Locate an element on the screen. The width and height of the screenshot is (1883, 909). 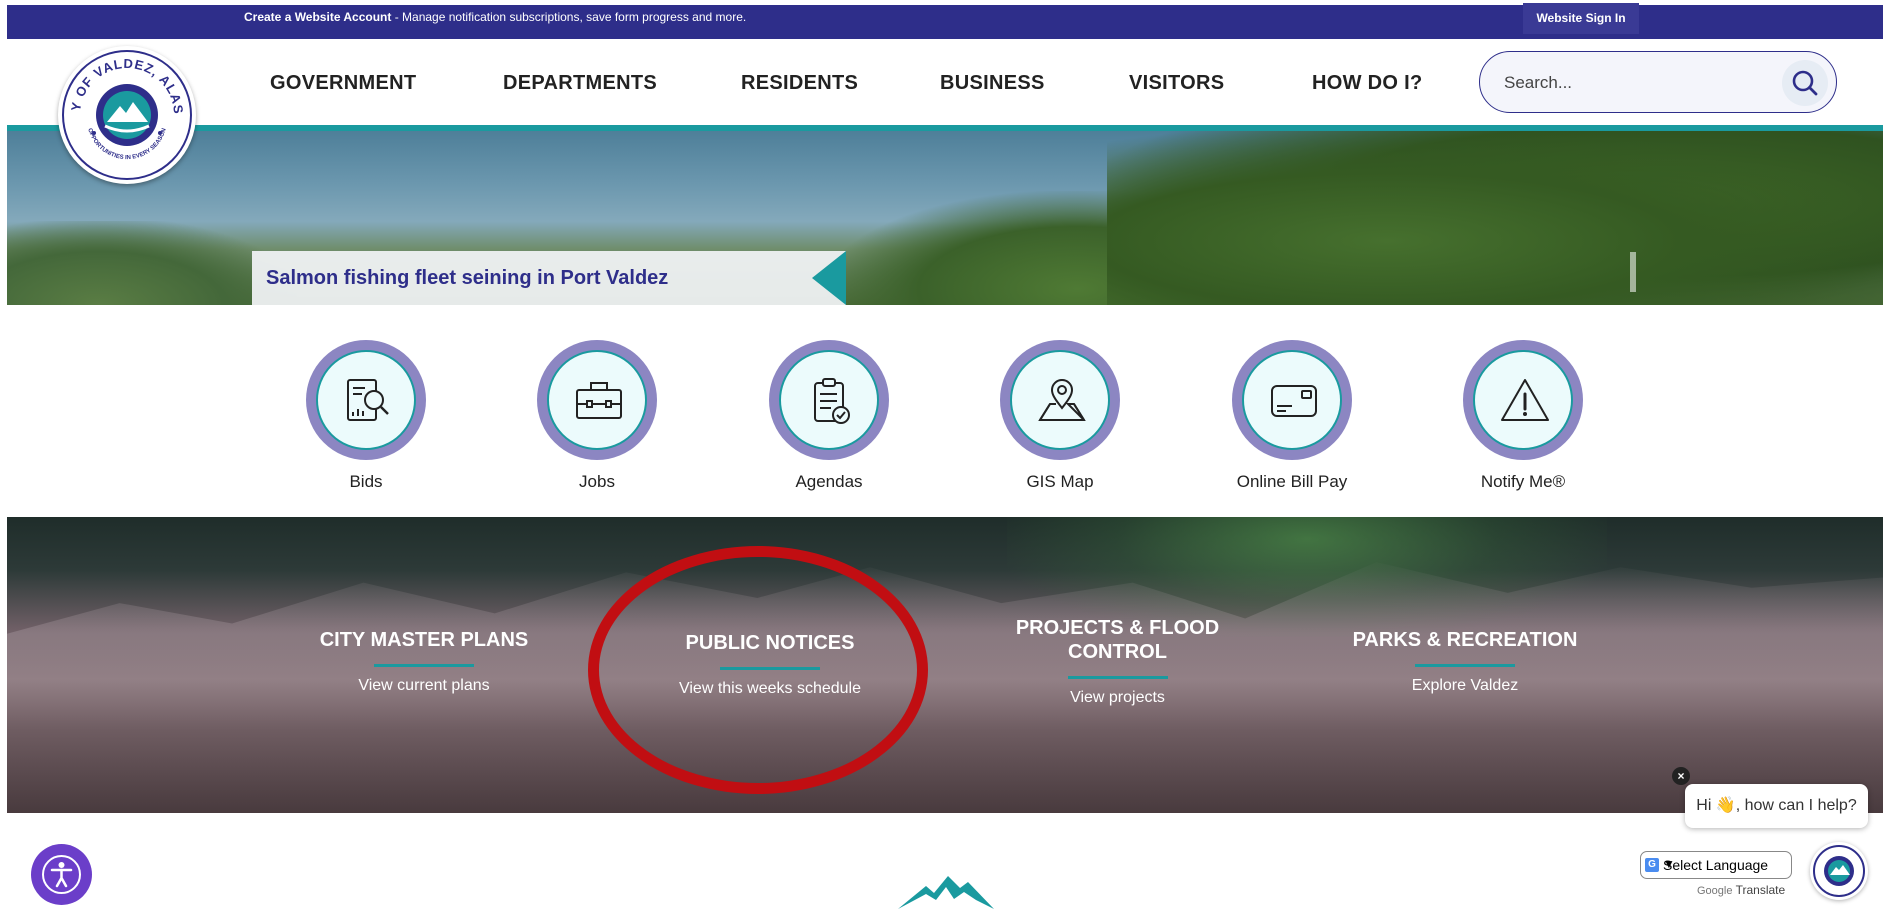
quick-link-online-bill-pay: Online Bill Pay is located at coordinates (1292, 416).